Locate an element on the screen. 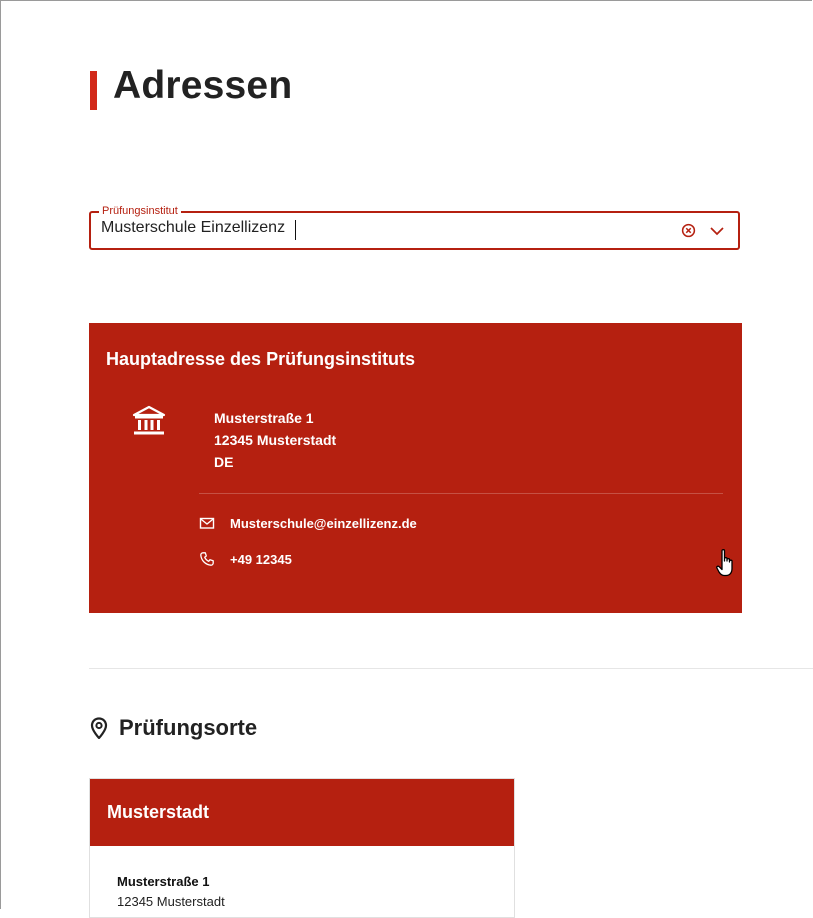 This screenshot has height=918, width=813. institute-select-label: Prüfungsinstitut is located at coordinates (140, 211).